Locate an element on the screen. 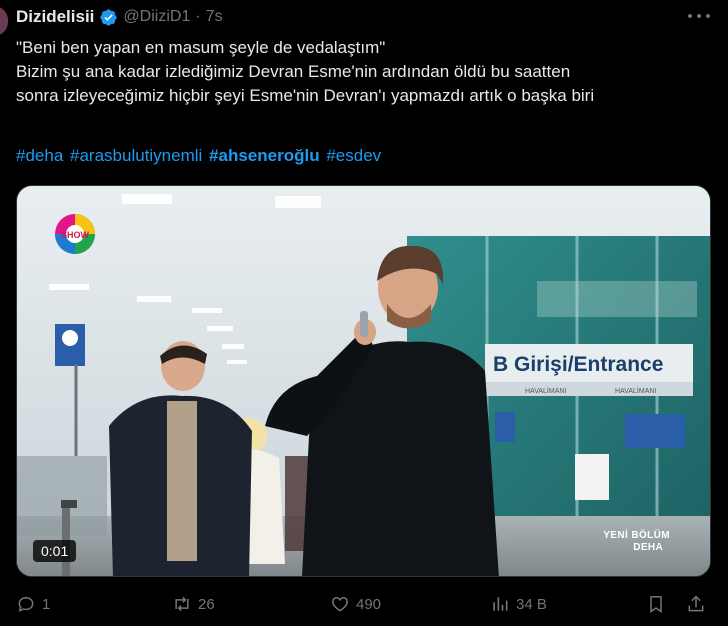  like-icon is located at coordinates (340, 604).